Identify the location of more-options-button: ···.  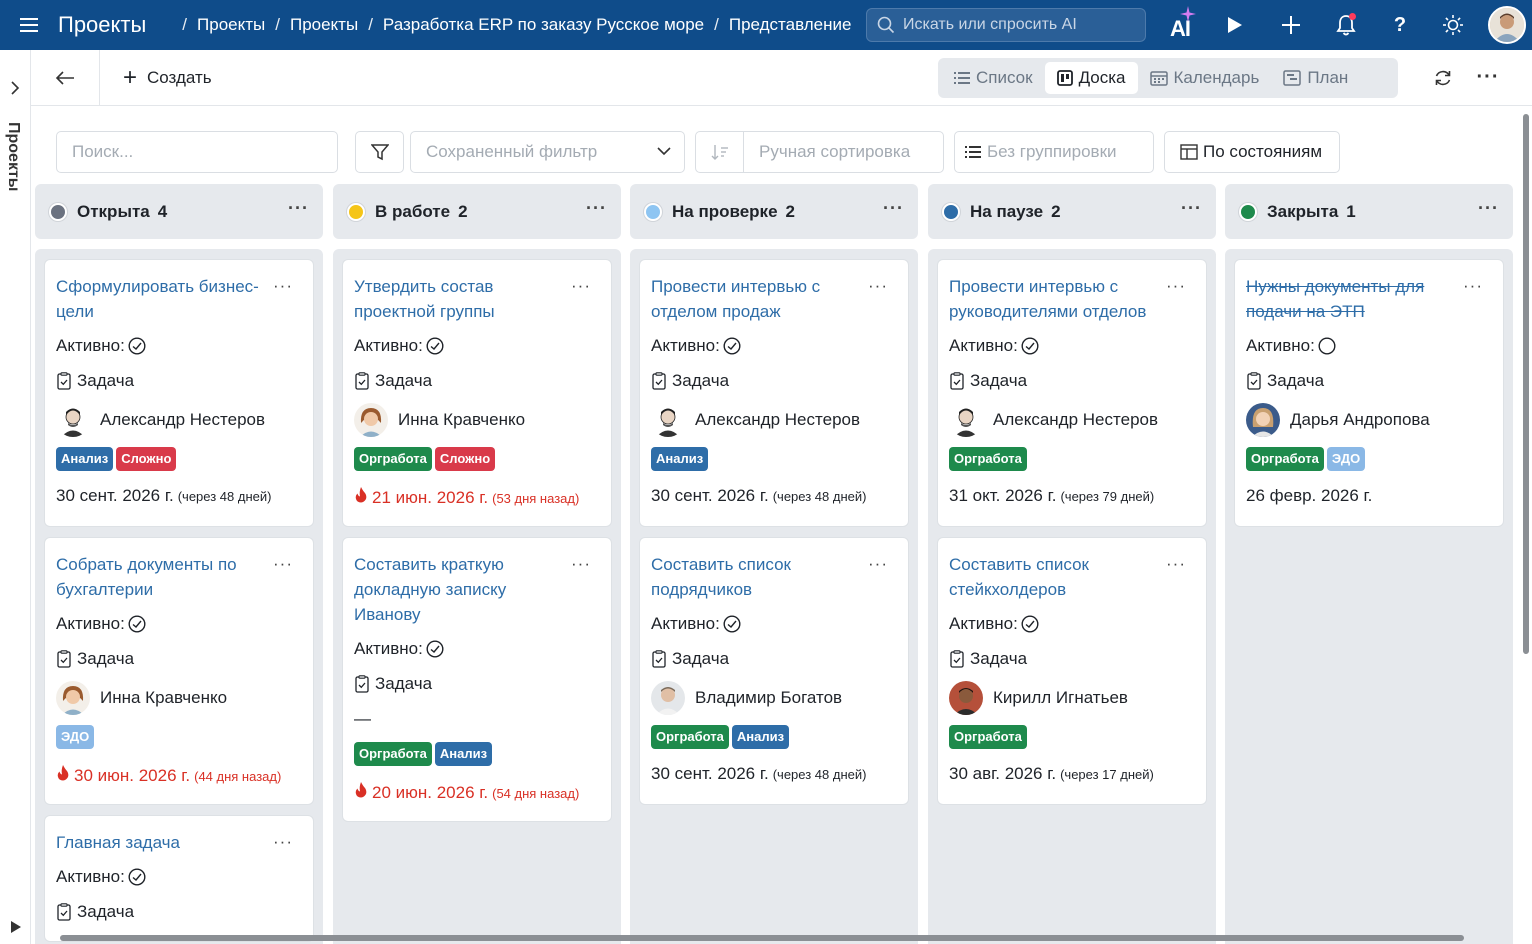
(1488, 77).